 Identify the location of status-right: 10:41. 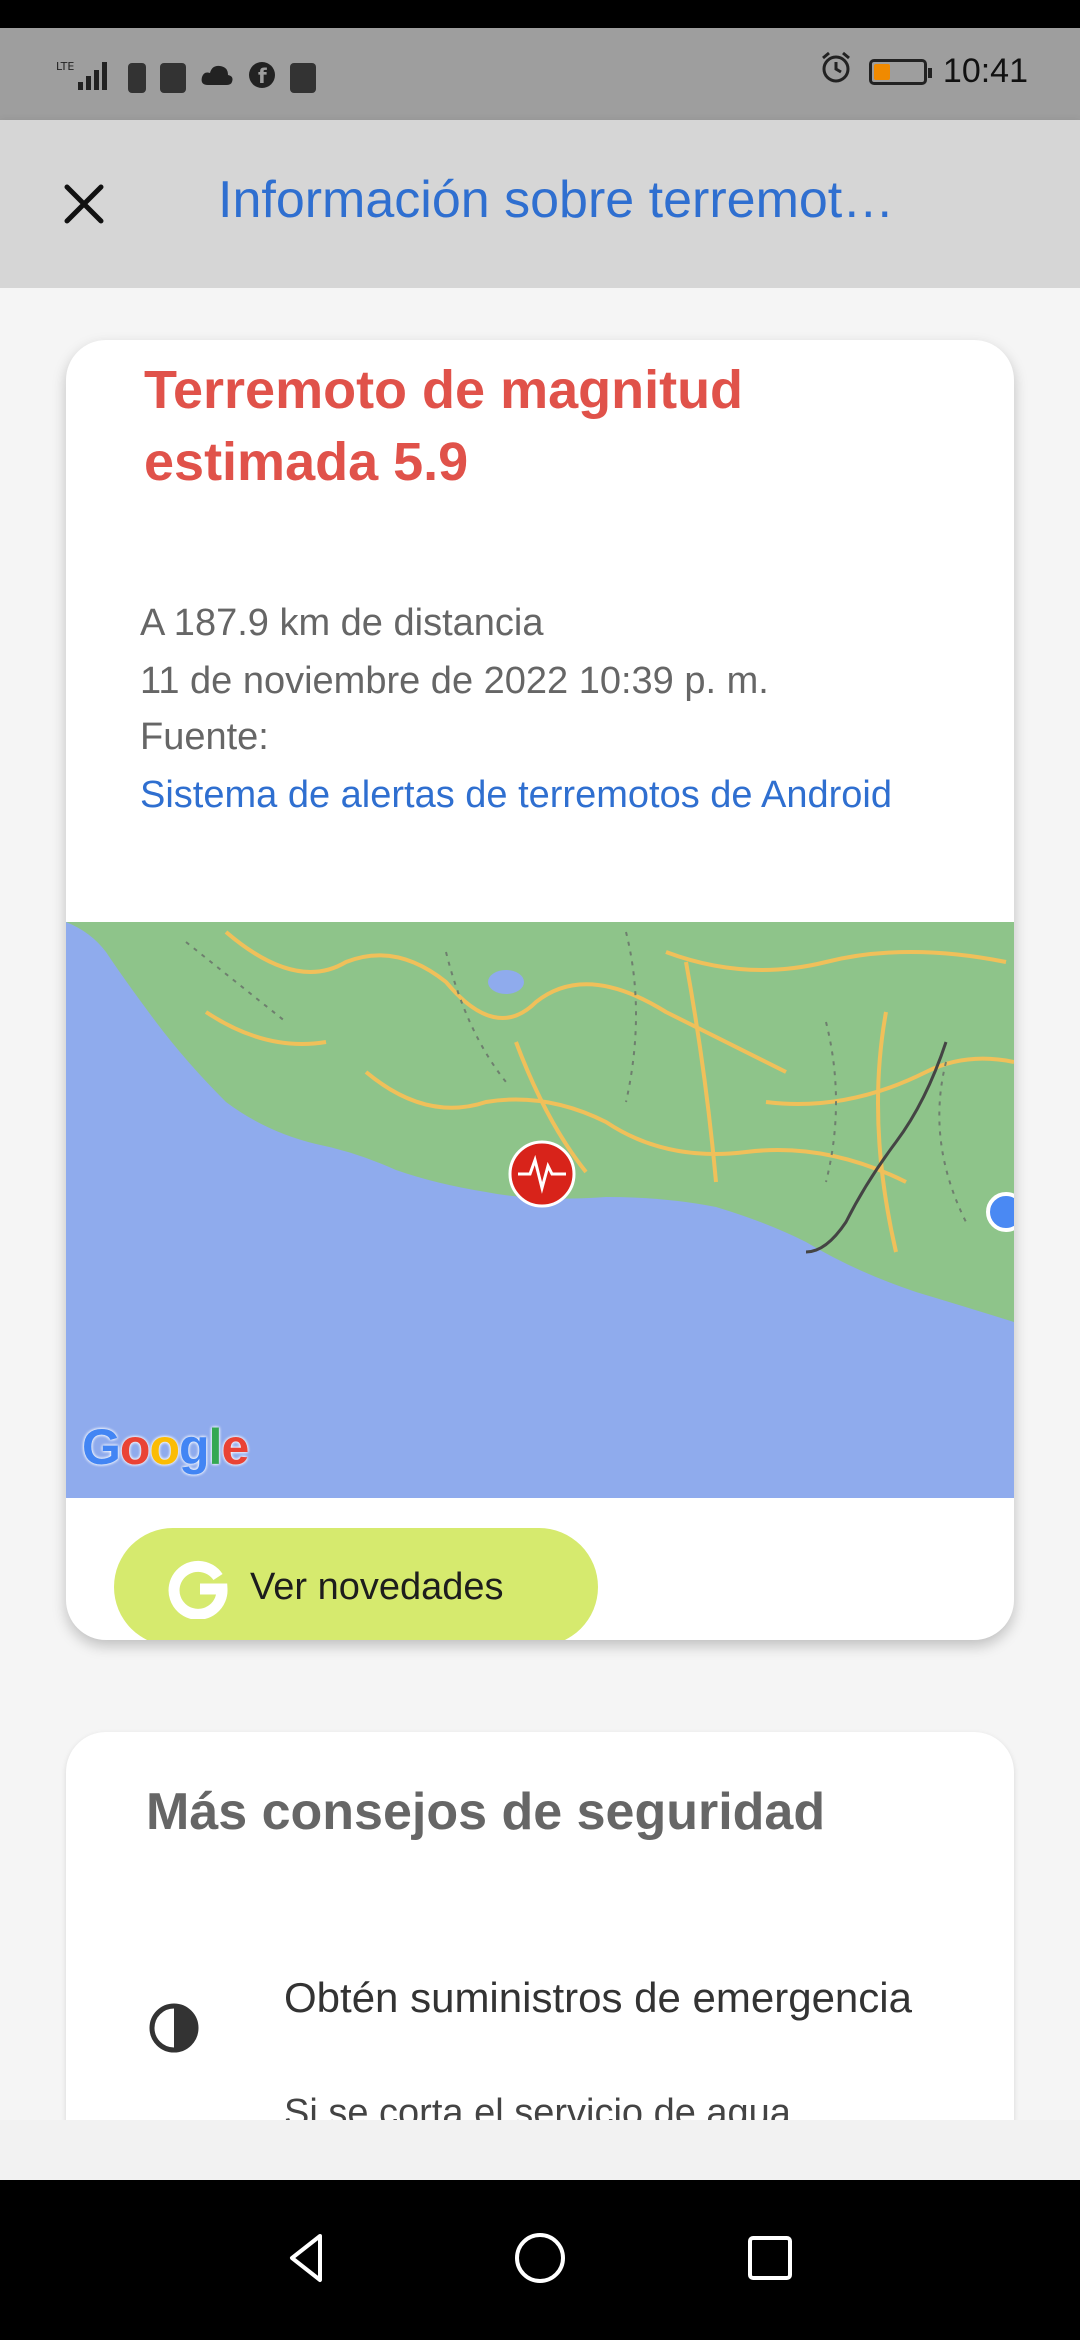
(923, 71).